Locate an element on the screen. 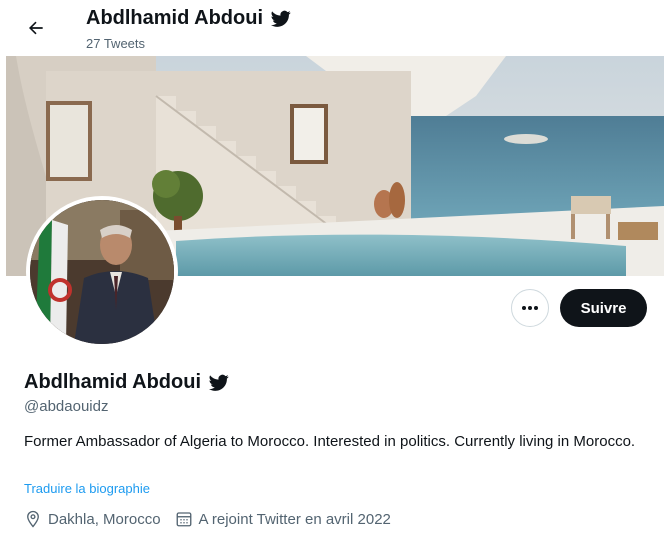  avatar-image is located at coordinates (102, 272).